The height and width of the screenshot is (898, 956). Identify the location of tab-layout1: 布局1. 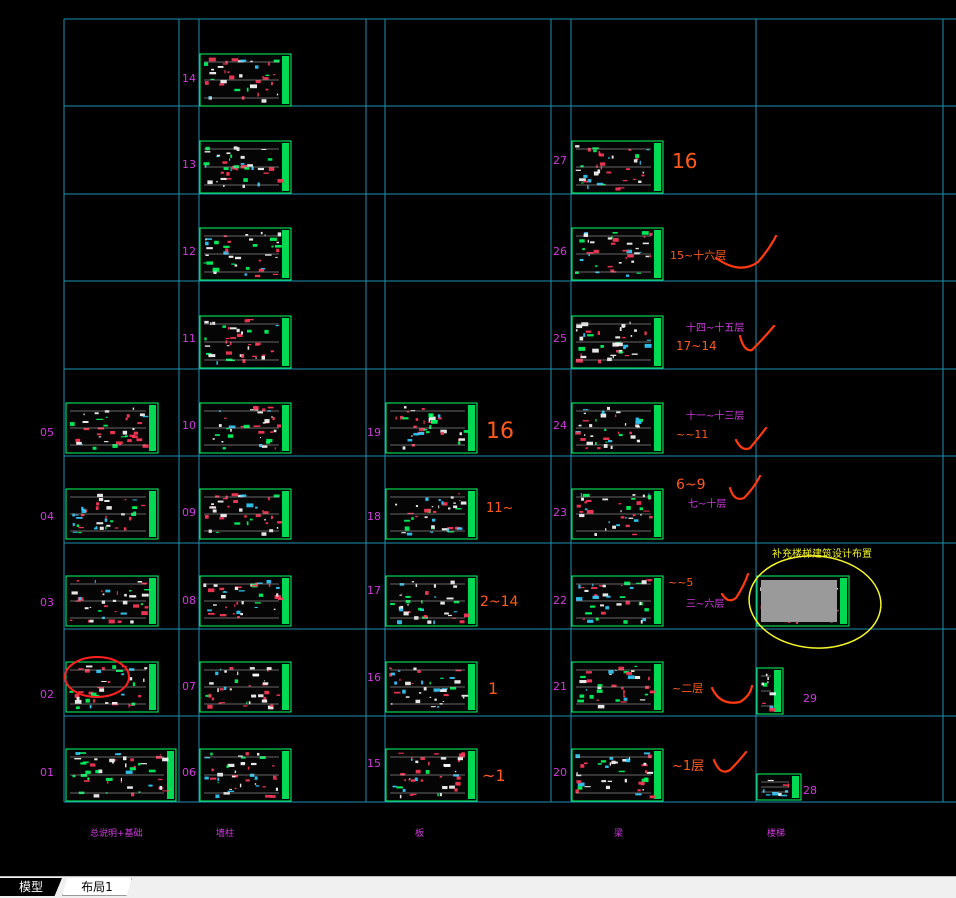
(97, 887).